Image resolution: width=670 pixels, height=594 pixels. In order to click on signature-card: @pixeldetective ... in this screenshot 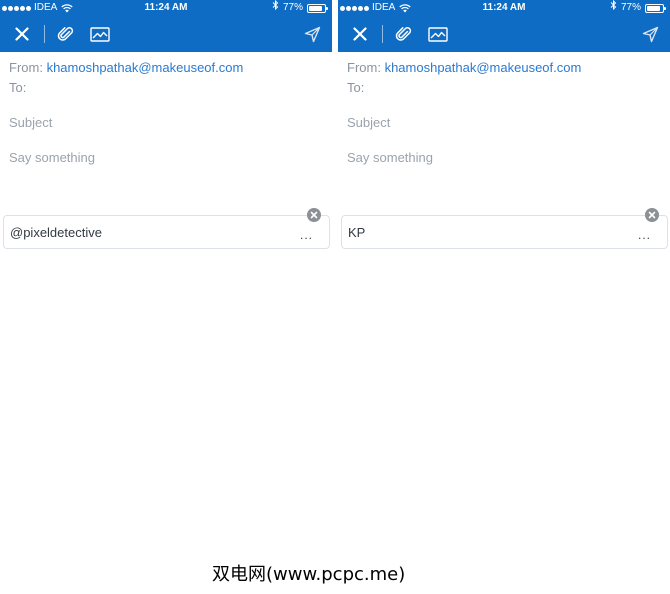, I will do `click(166, 232)`.